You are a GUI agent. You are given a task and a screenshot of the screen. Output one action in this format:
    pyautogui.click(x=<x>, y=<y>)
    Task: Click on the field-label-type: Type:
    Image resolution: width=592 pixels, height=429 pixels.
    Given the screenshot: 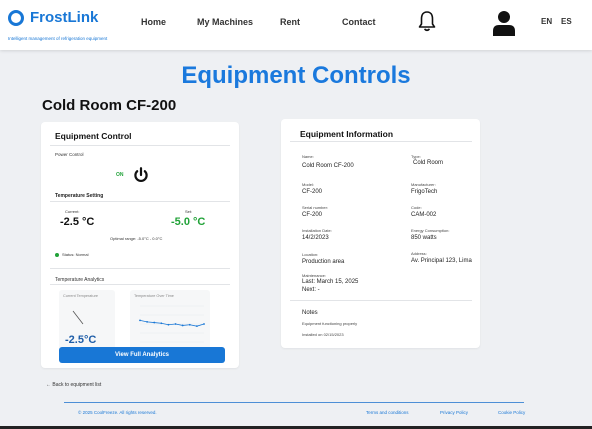 What is the action you would take?
    pyautogui.click(x=416, y=156)
    